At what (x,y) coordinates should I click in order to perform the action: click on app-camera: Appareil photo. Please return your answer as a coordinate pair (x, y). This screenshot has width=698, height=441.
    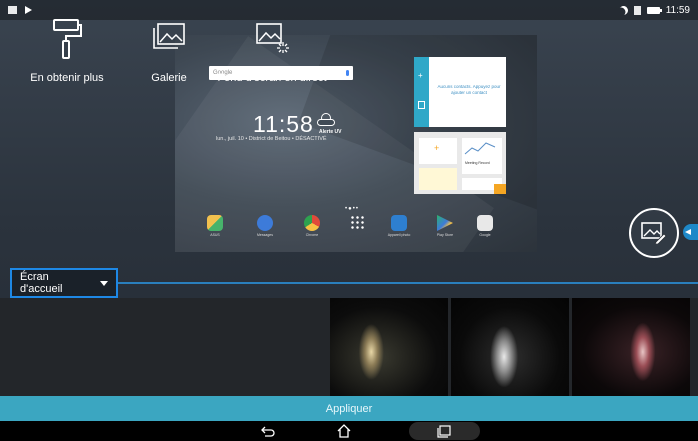
    Looking at the image, I should click on (399, 226).